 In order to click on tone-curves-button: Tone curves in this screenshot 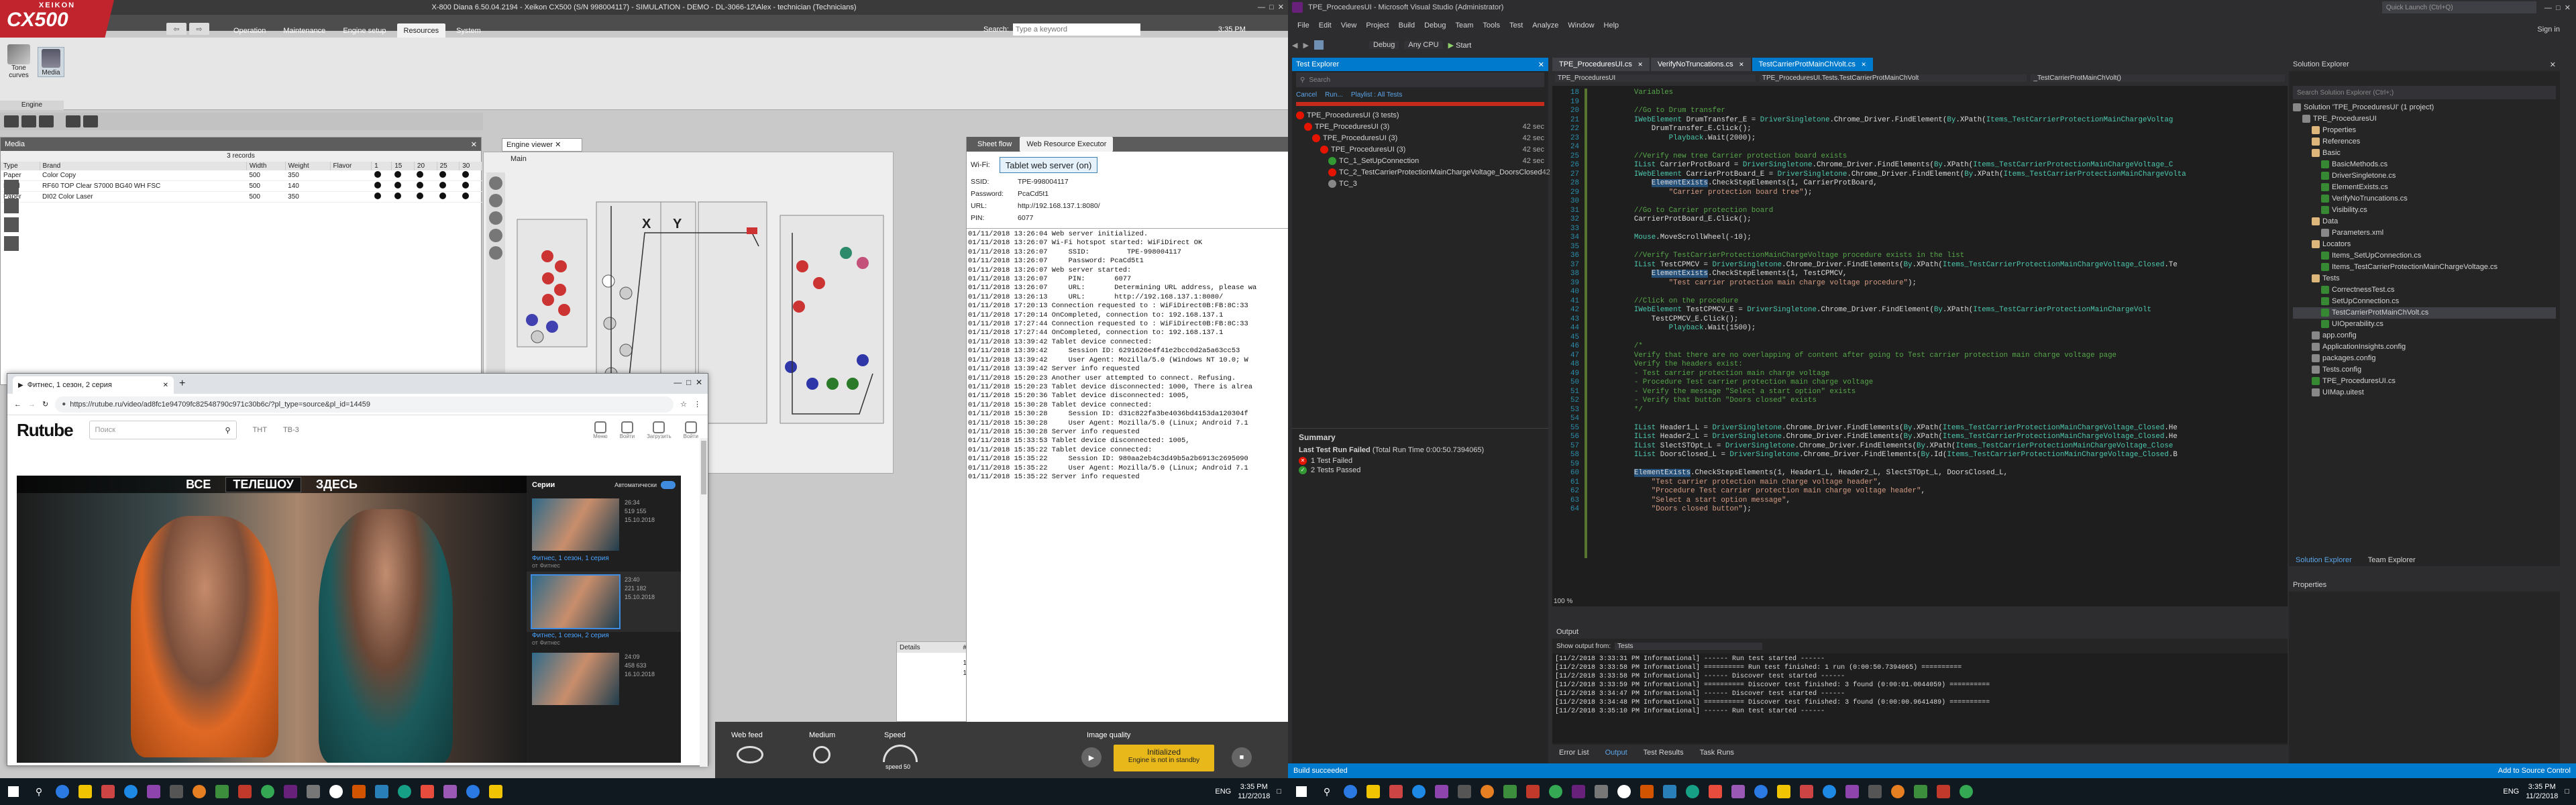, I will do `click(18, 61)`.